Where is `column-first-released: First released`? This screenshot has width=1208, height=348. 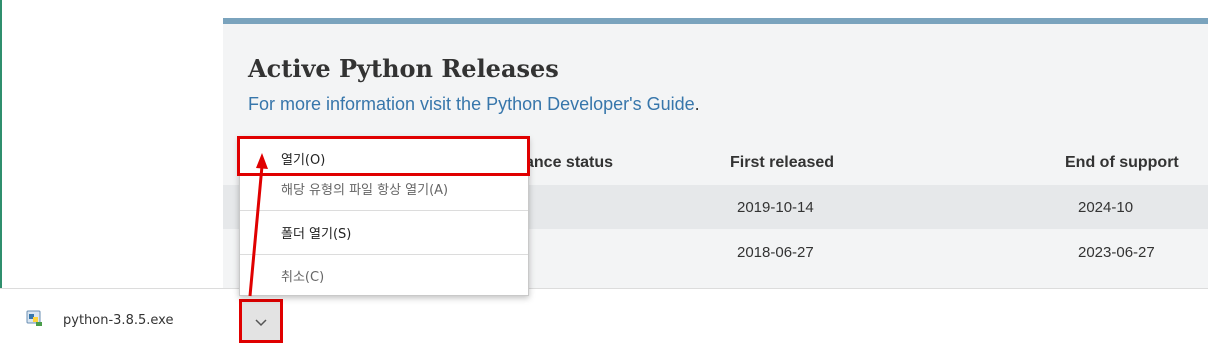 column-first-released: First released is located at coordinates (782, 162).